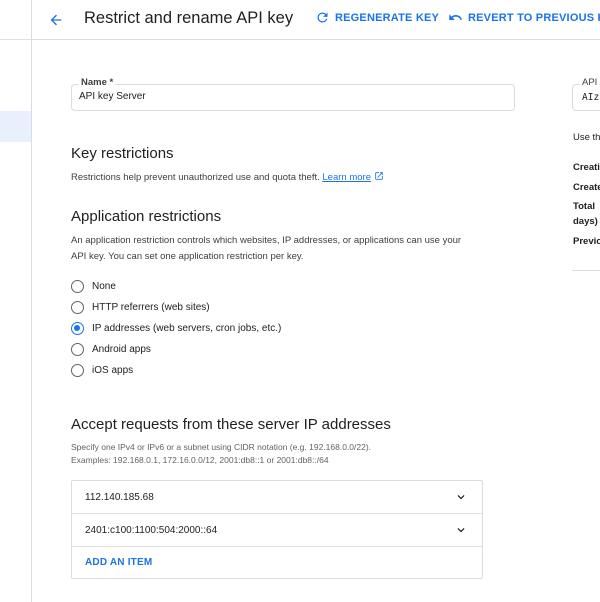  What do you see at coordinates (151, 307) in the screenshot?
I see `radio-label: HTTP referrers (web sites)` at bounding box center [151, 307].